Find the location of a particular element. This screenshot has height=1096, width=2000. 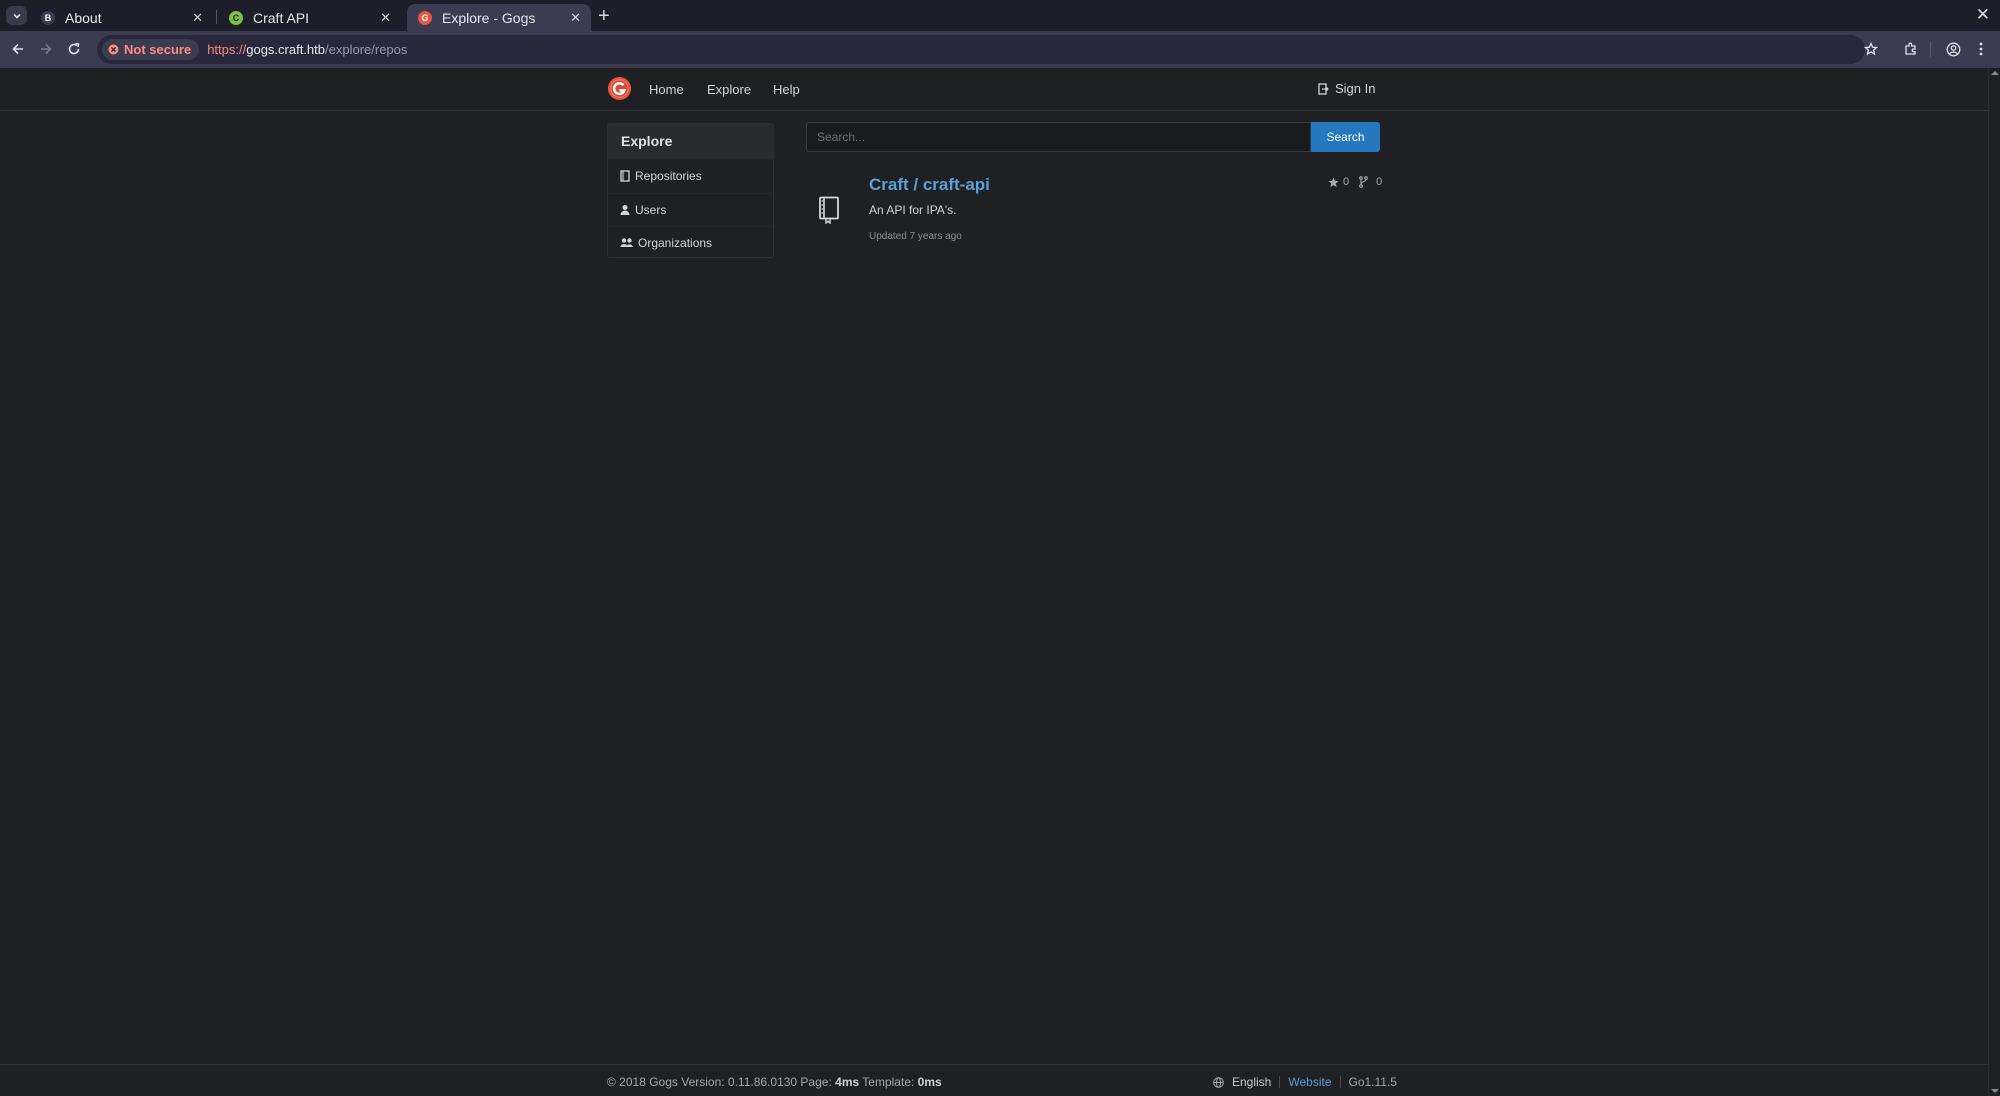

page-scrollbar is located at coordinates (1994, 582).